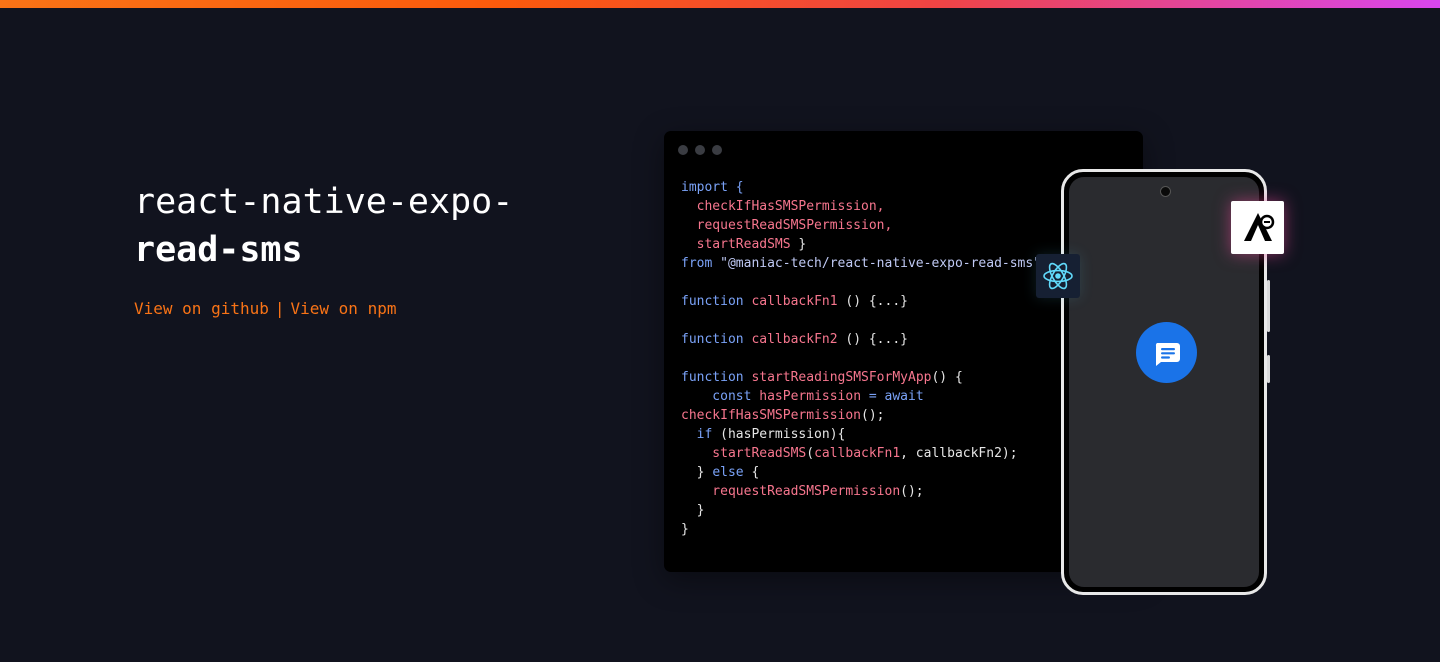  Describe the element at coordinates (683, 150) in the screenshot. I see `window-dot-close` at that location.